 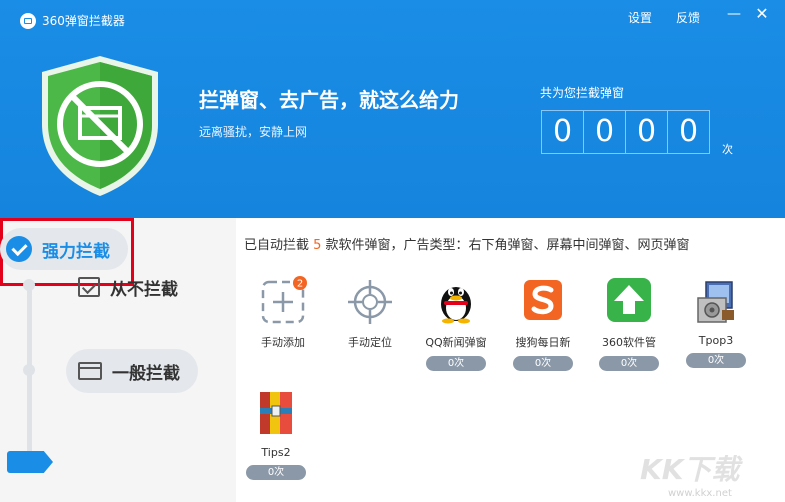 What do you see at coordinates (640, 17) in the screenshot?
I see `settings-link: 设置` at bounding box center [640, 17].